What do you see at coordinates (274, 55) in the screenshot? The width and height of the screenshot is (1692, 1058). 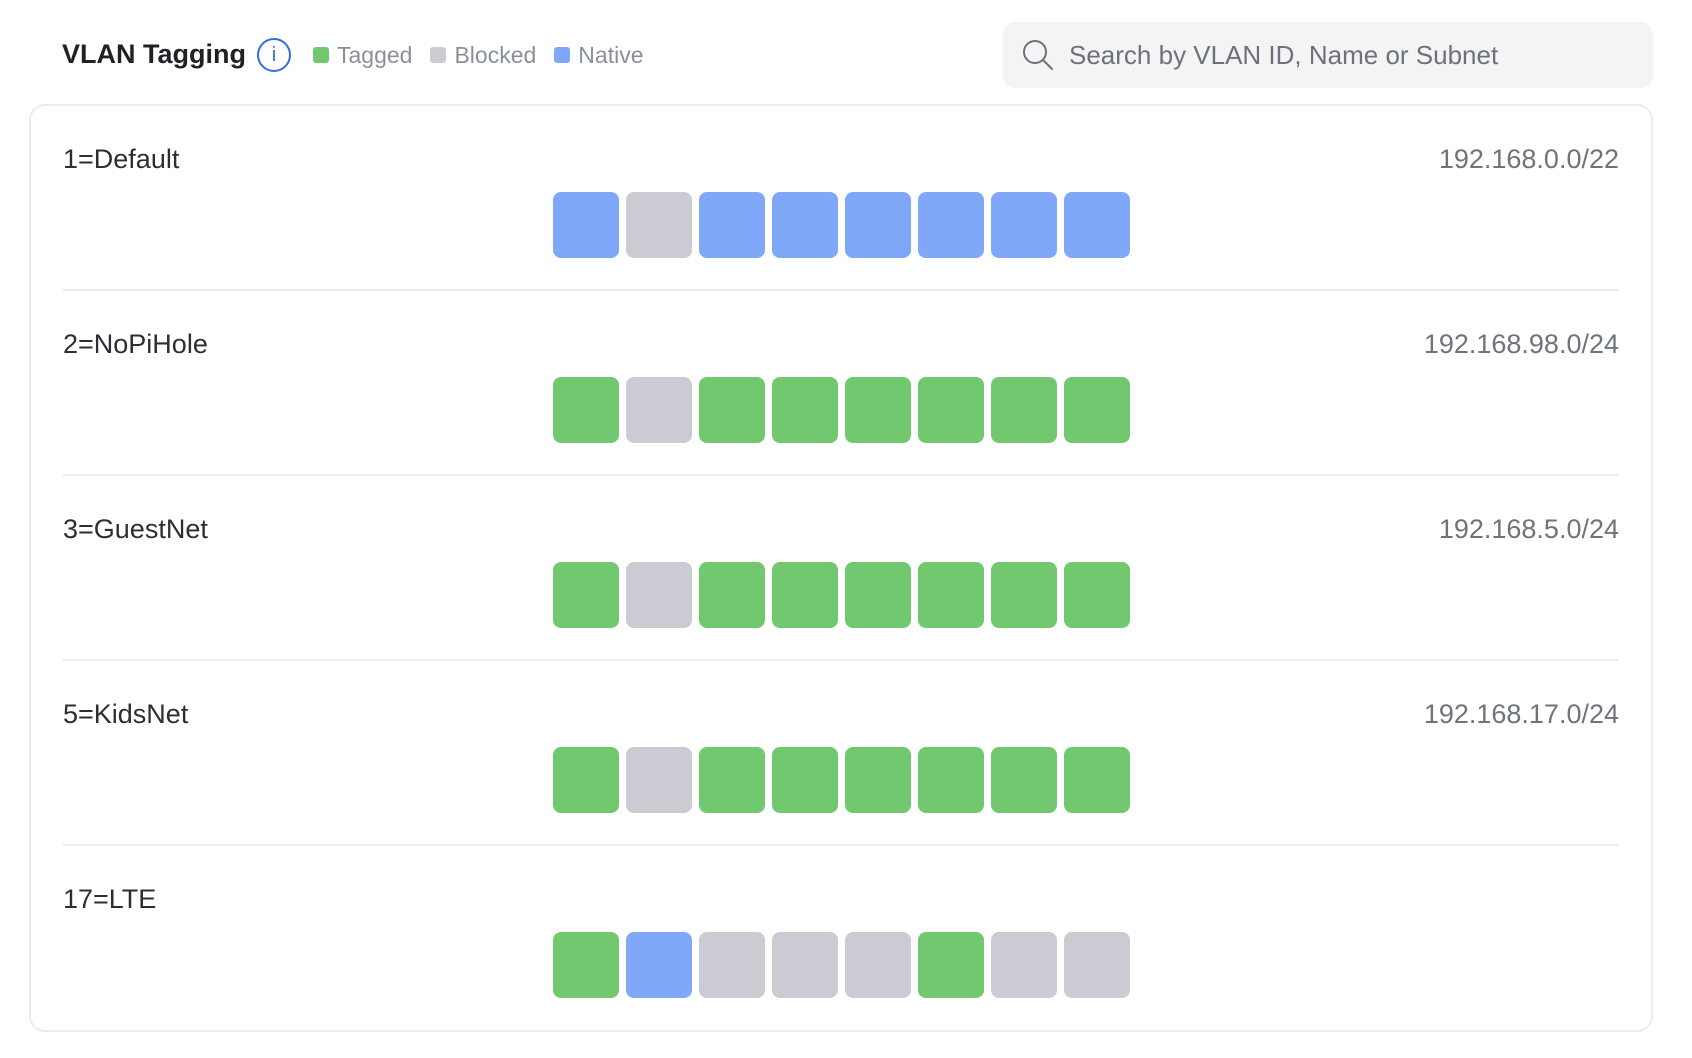 I see `info-icon: i` at bounding box center [274, 55].